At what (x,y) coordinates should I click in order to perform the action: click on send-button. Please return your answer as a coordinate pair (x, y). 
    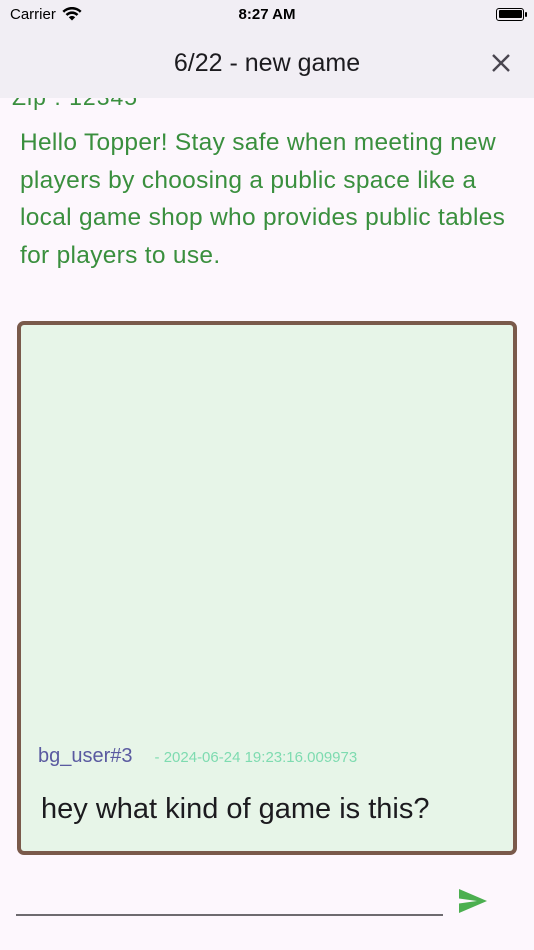
    Looking at the image, I should click on (474, 902).